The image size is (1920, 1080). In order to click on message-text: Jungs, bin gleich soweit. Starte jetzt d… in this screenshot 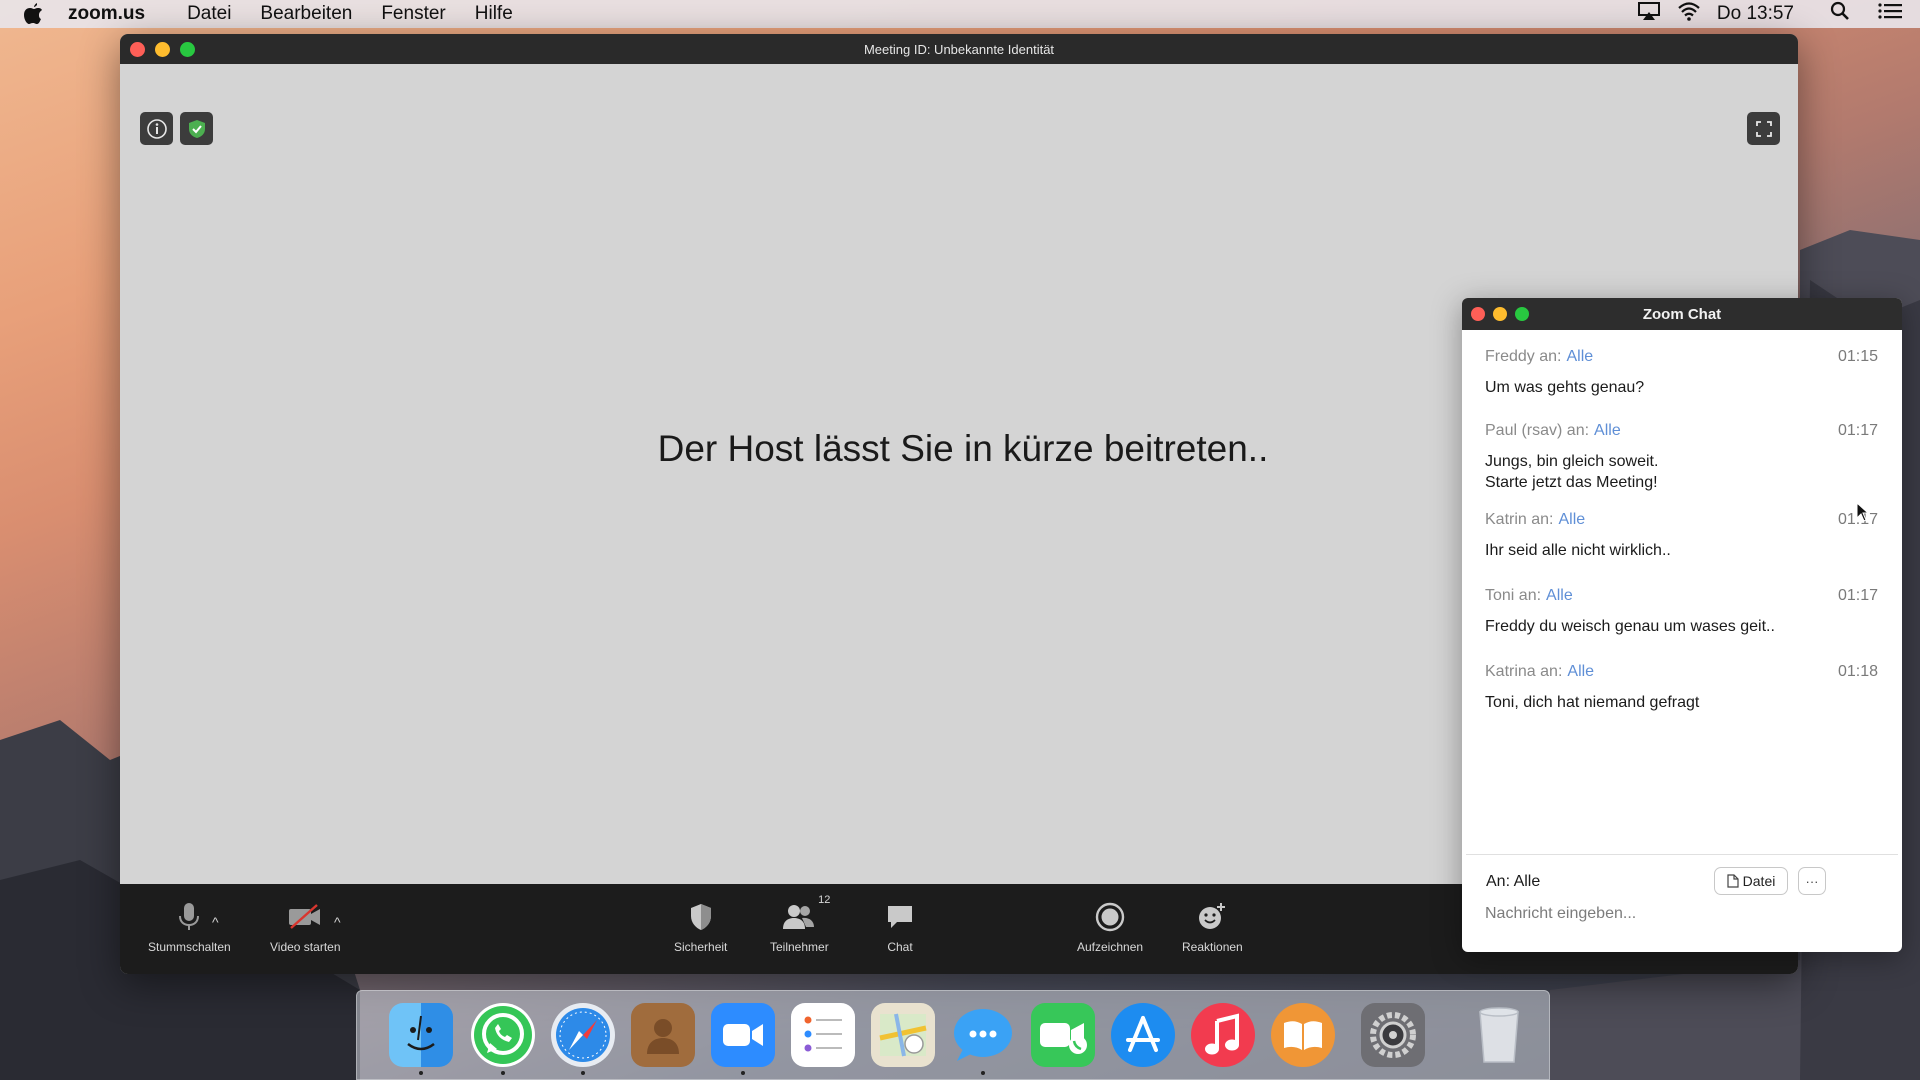, I will do `click(1572, 472)`.